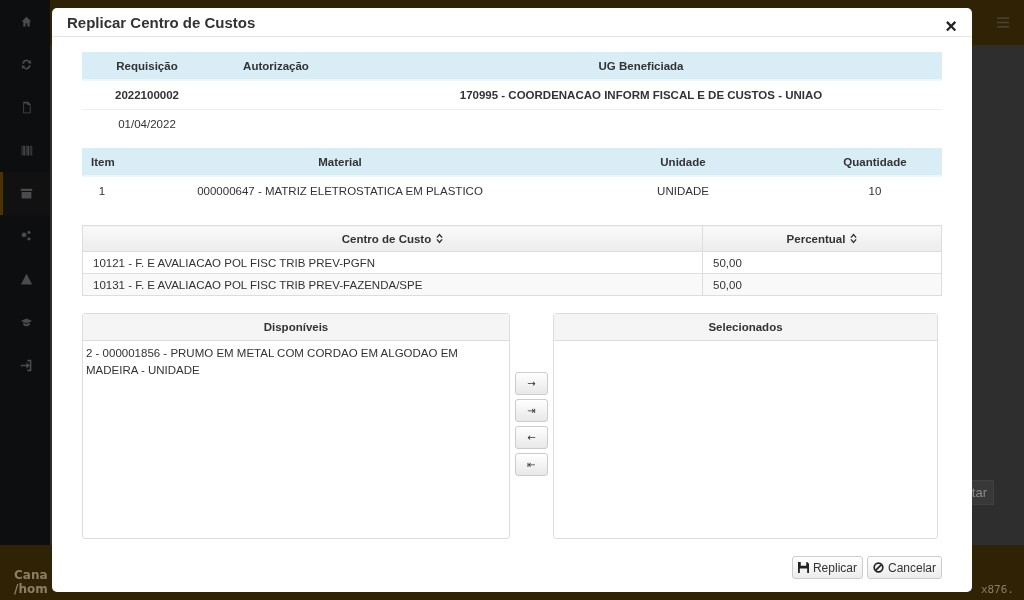 The image size is (1024, 600). I want to click on cancel-button: Cancelar, so click(904, 567).